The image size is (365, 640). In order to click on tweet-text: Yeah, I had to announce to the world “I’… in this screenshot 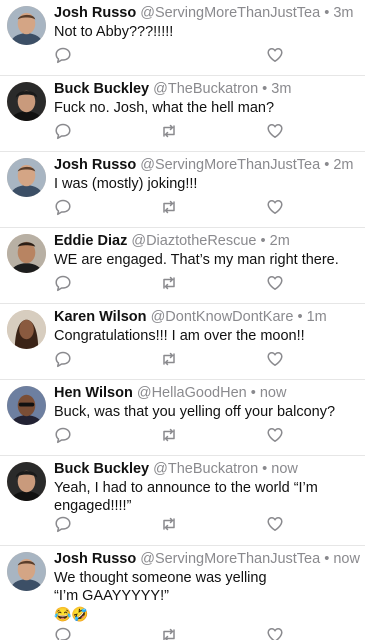, I will do `click(186, 497)`.